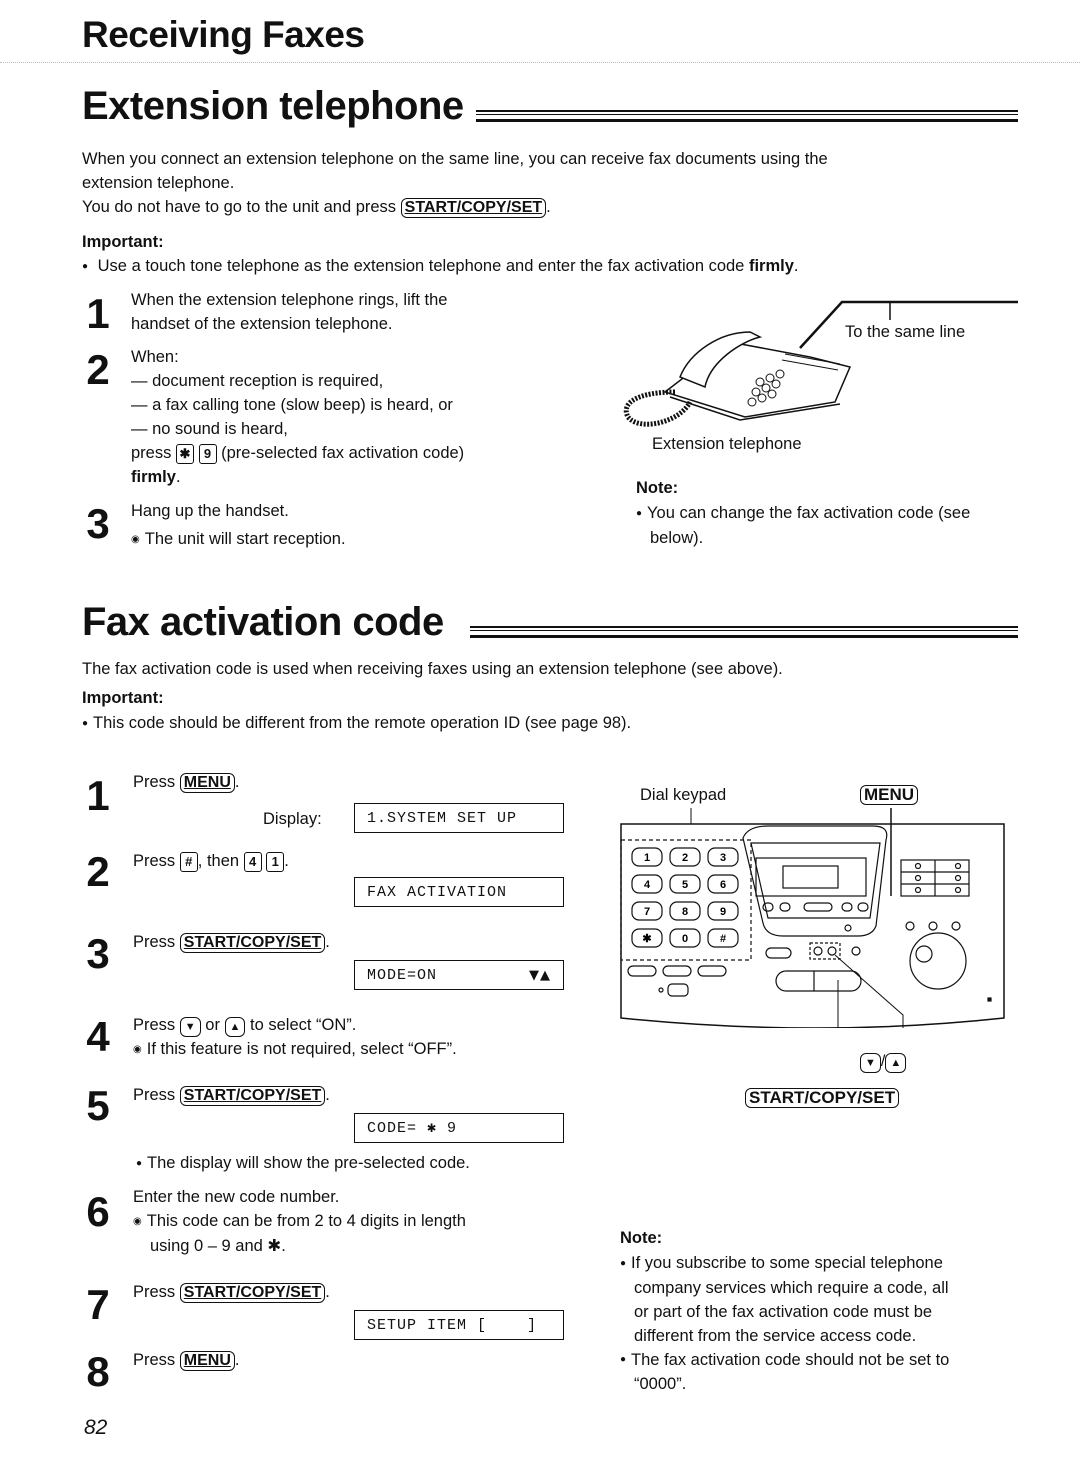  Describe the element at coordinates (677, 537) in the screenshot. I see `note-line: below).` at that location.